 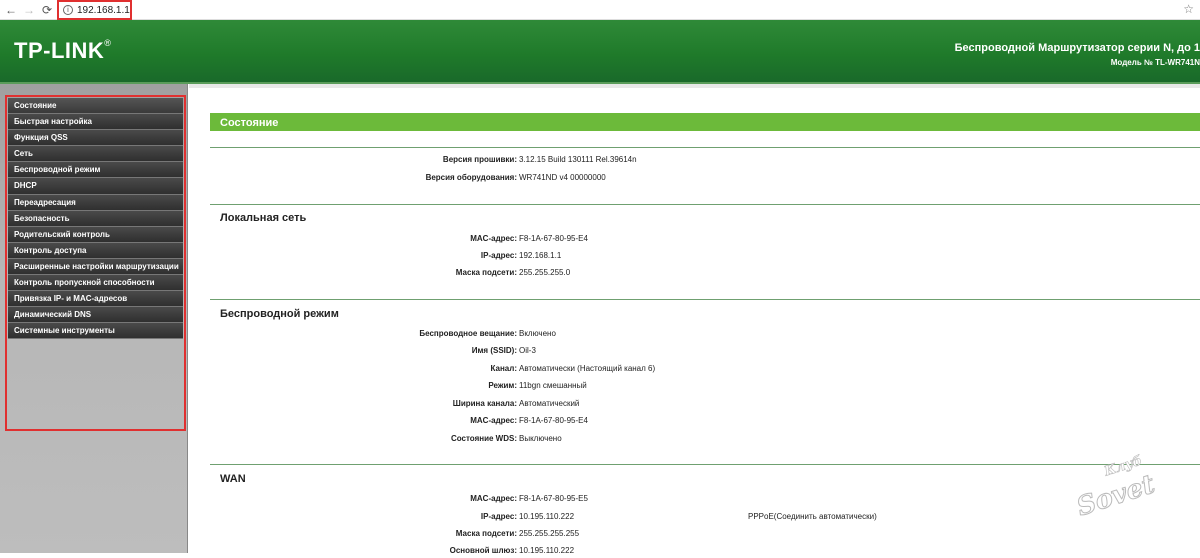 I want to click on address-bar: i 192.168.1.1, so click(x=94, y=10).